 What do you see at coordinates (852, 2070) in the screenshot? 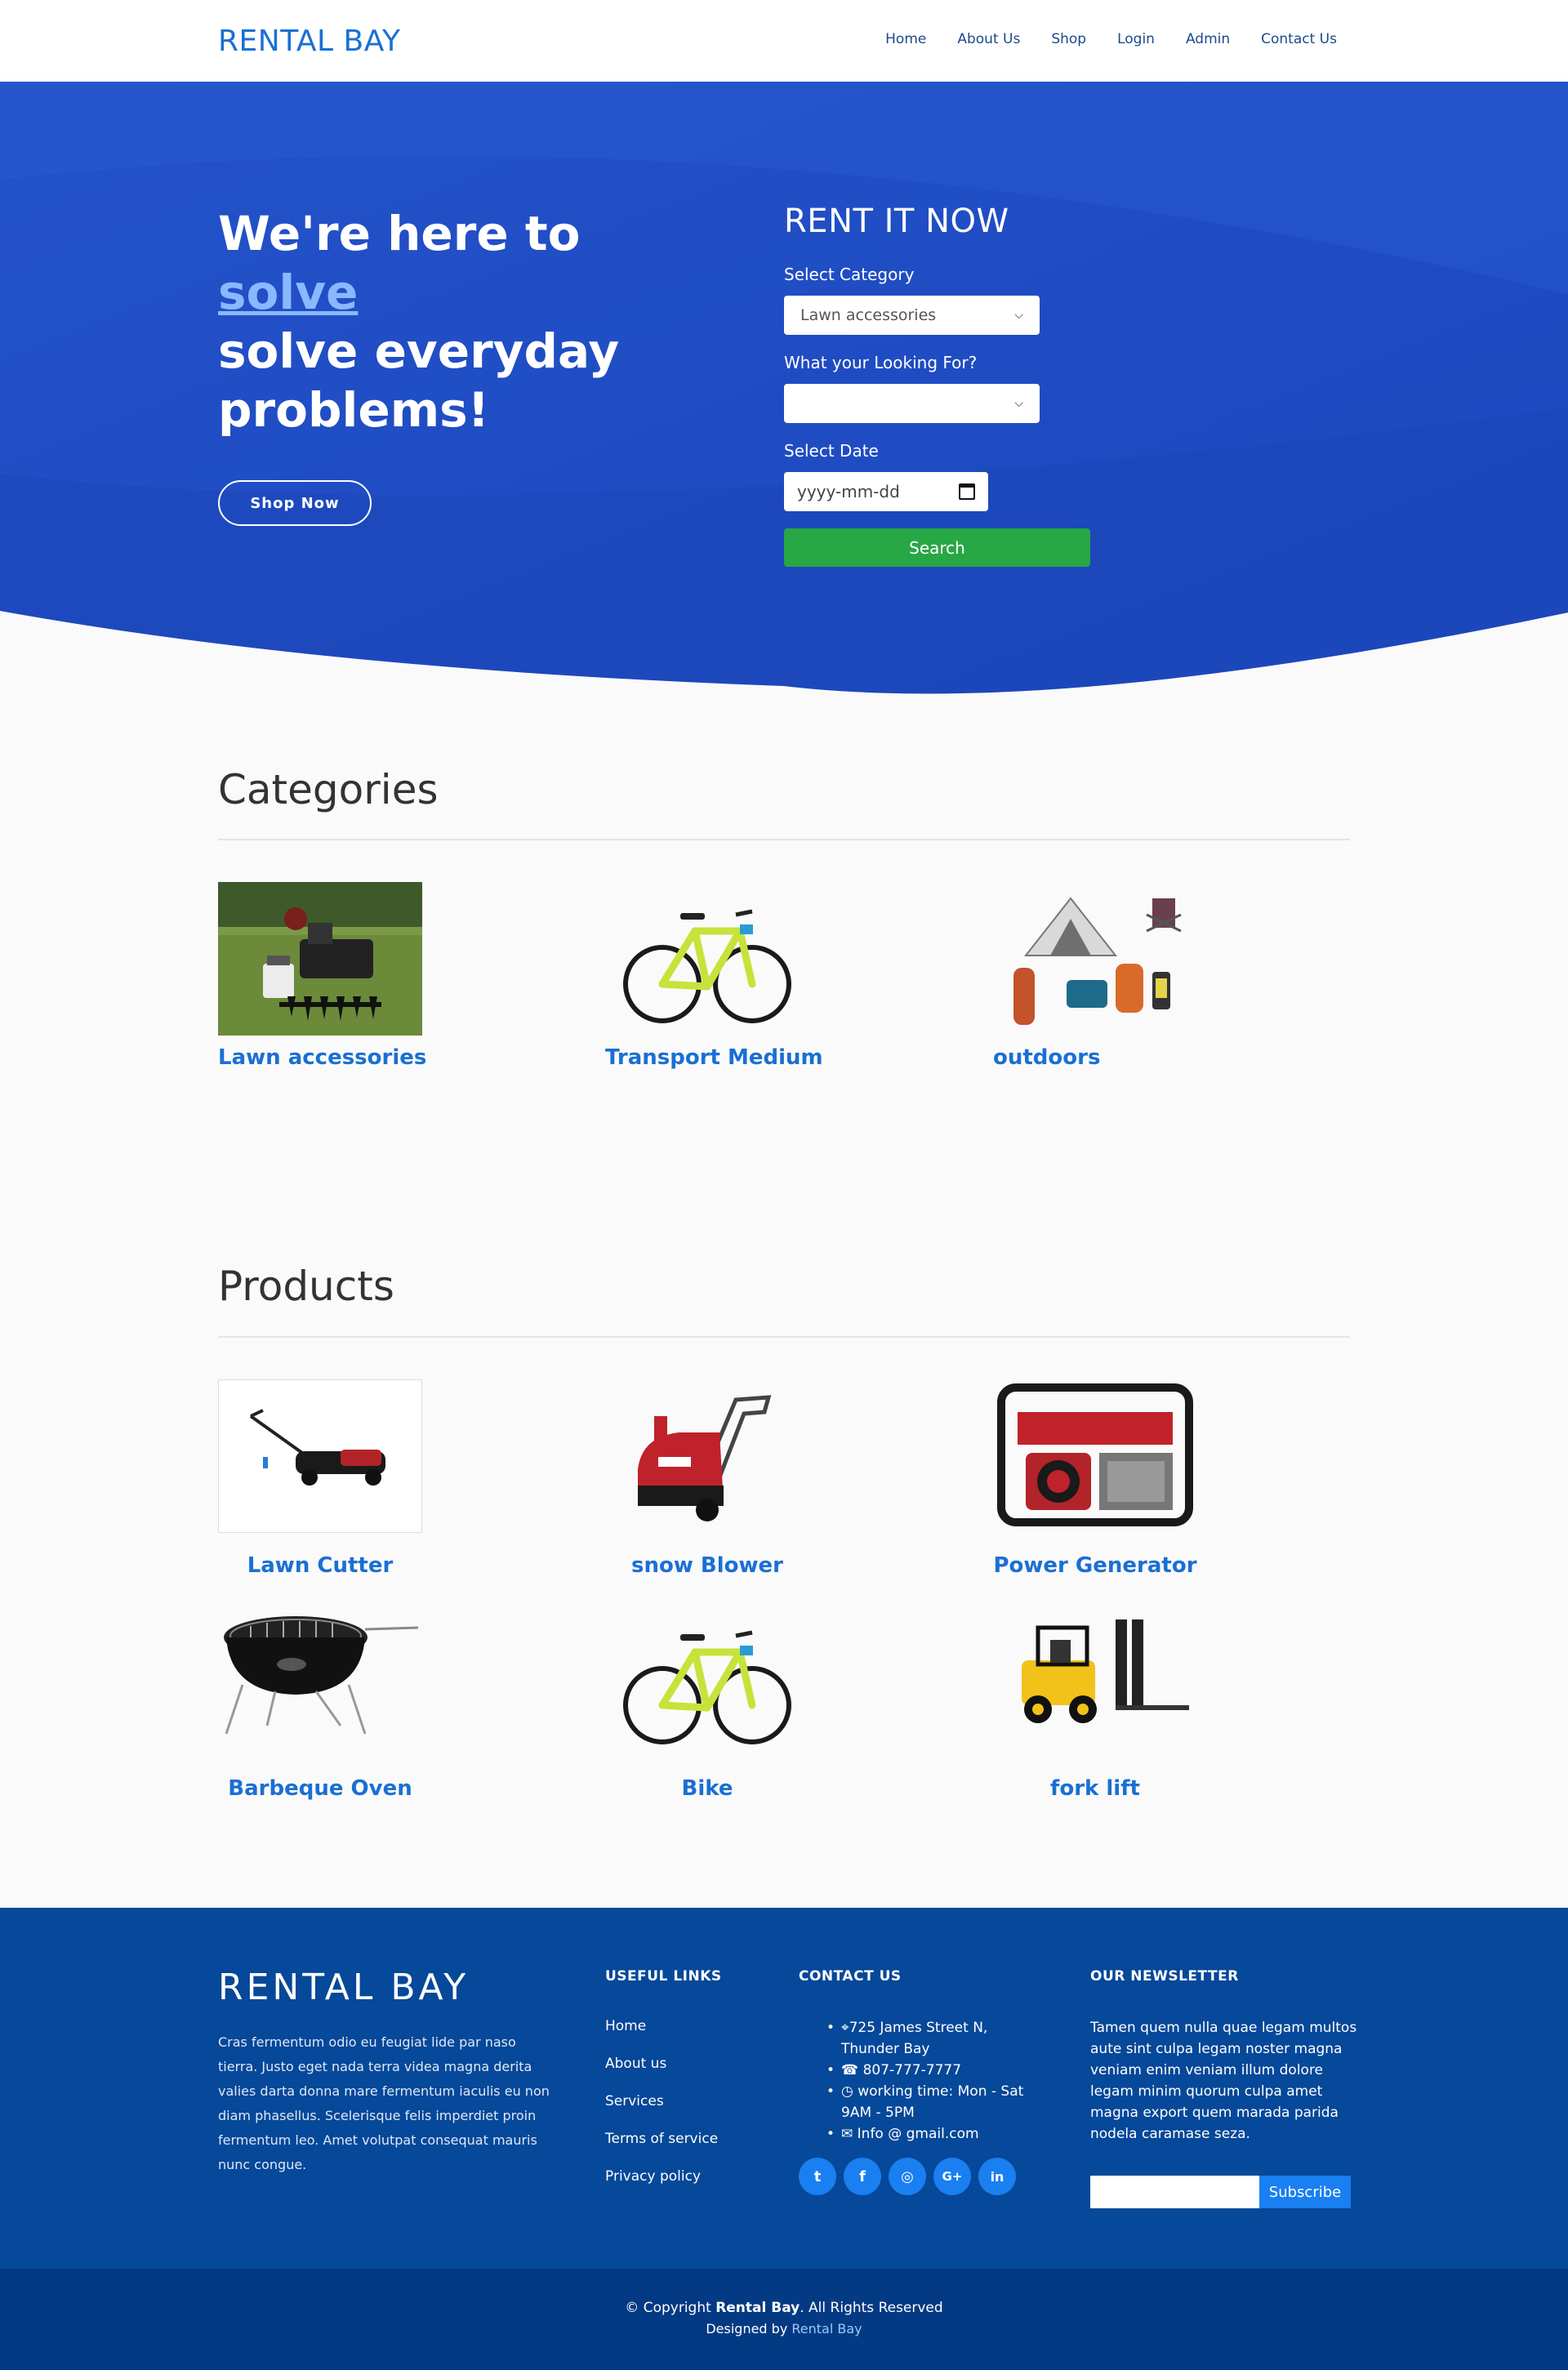
I see `phone-icon: ☎` at bounding box center [852, 2070].